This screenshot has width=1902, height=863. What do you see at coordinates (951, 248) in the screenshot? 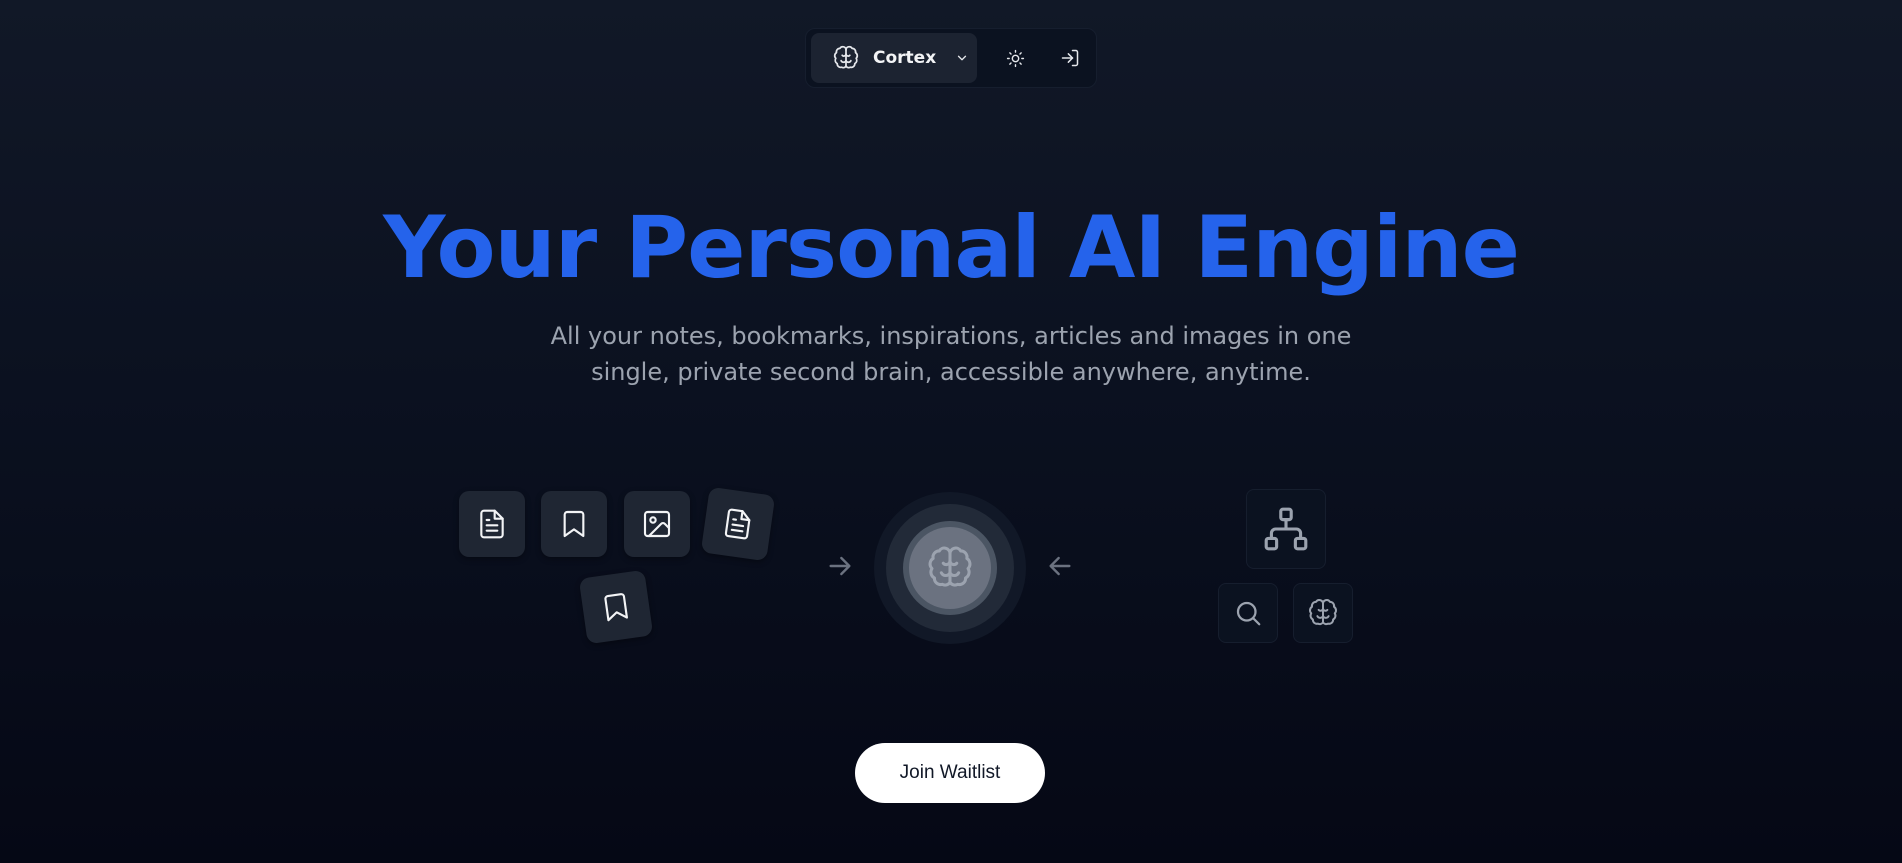
I see `hero-title: Your Personal AI Engine` at bounding box center [951, 248].